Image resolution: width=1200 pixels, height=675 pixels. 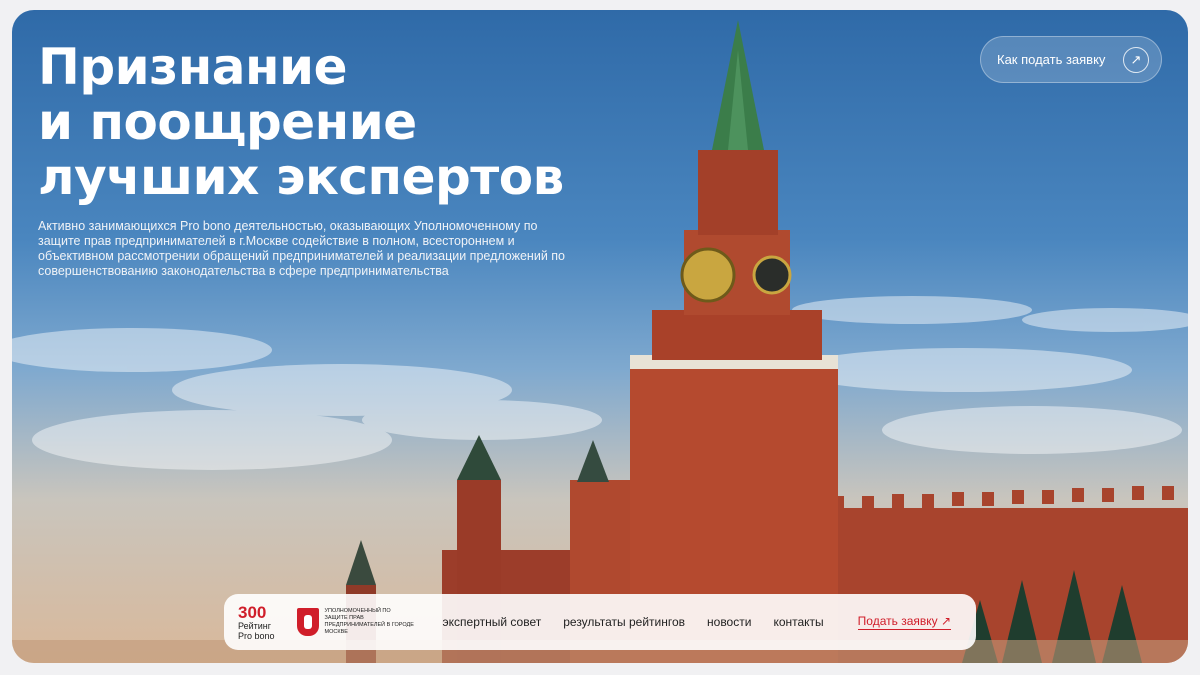 What do you see at coordinates (897, 621) in the screenshot?
I see `submit-application-label: Подать заявку` at bounding box center [897, 621].